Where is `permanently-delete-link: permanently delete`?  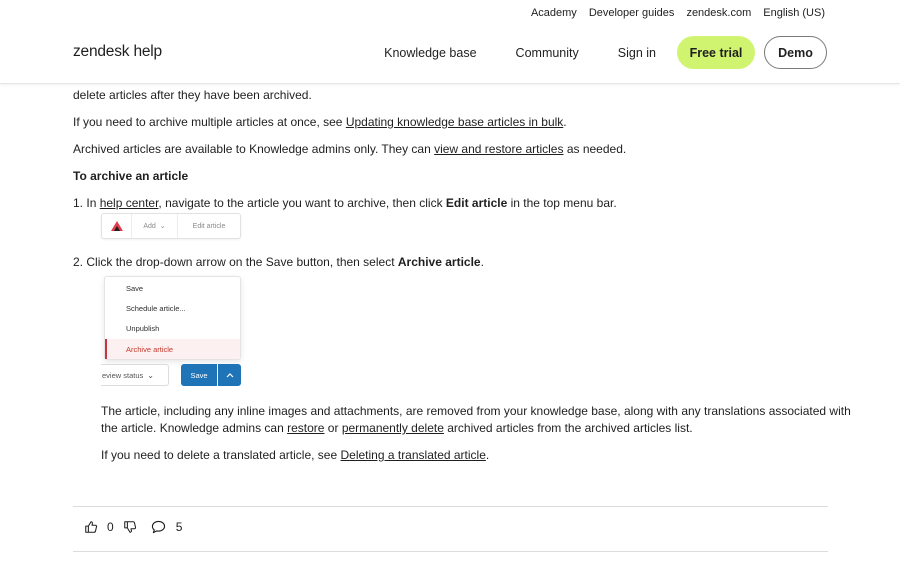
permanently-delete-link: permanently delete is located at coordinates (393, 428).